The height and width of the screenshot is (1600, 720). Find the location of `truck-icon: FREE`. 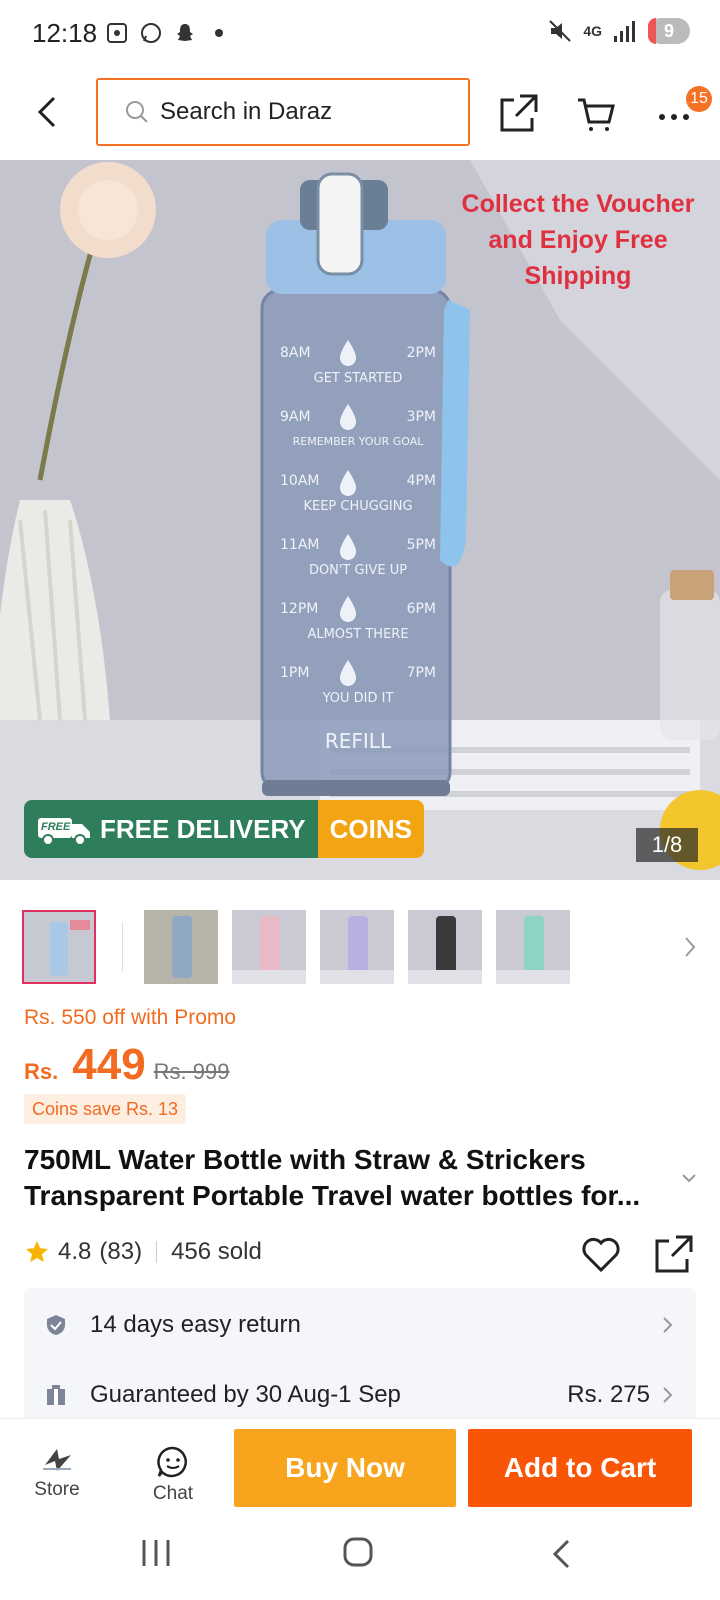

truck-icon: FREE is located at coordinates (64, 829).